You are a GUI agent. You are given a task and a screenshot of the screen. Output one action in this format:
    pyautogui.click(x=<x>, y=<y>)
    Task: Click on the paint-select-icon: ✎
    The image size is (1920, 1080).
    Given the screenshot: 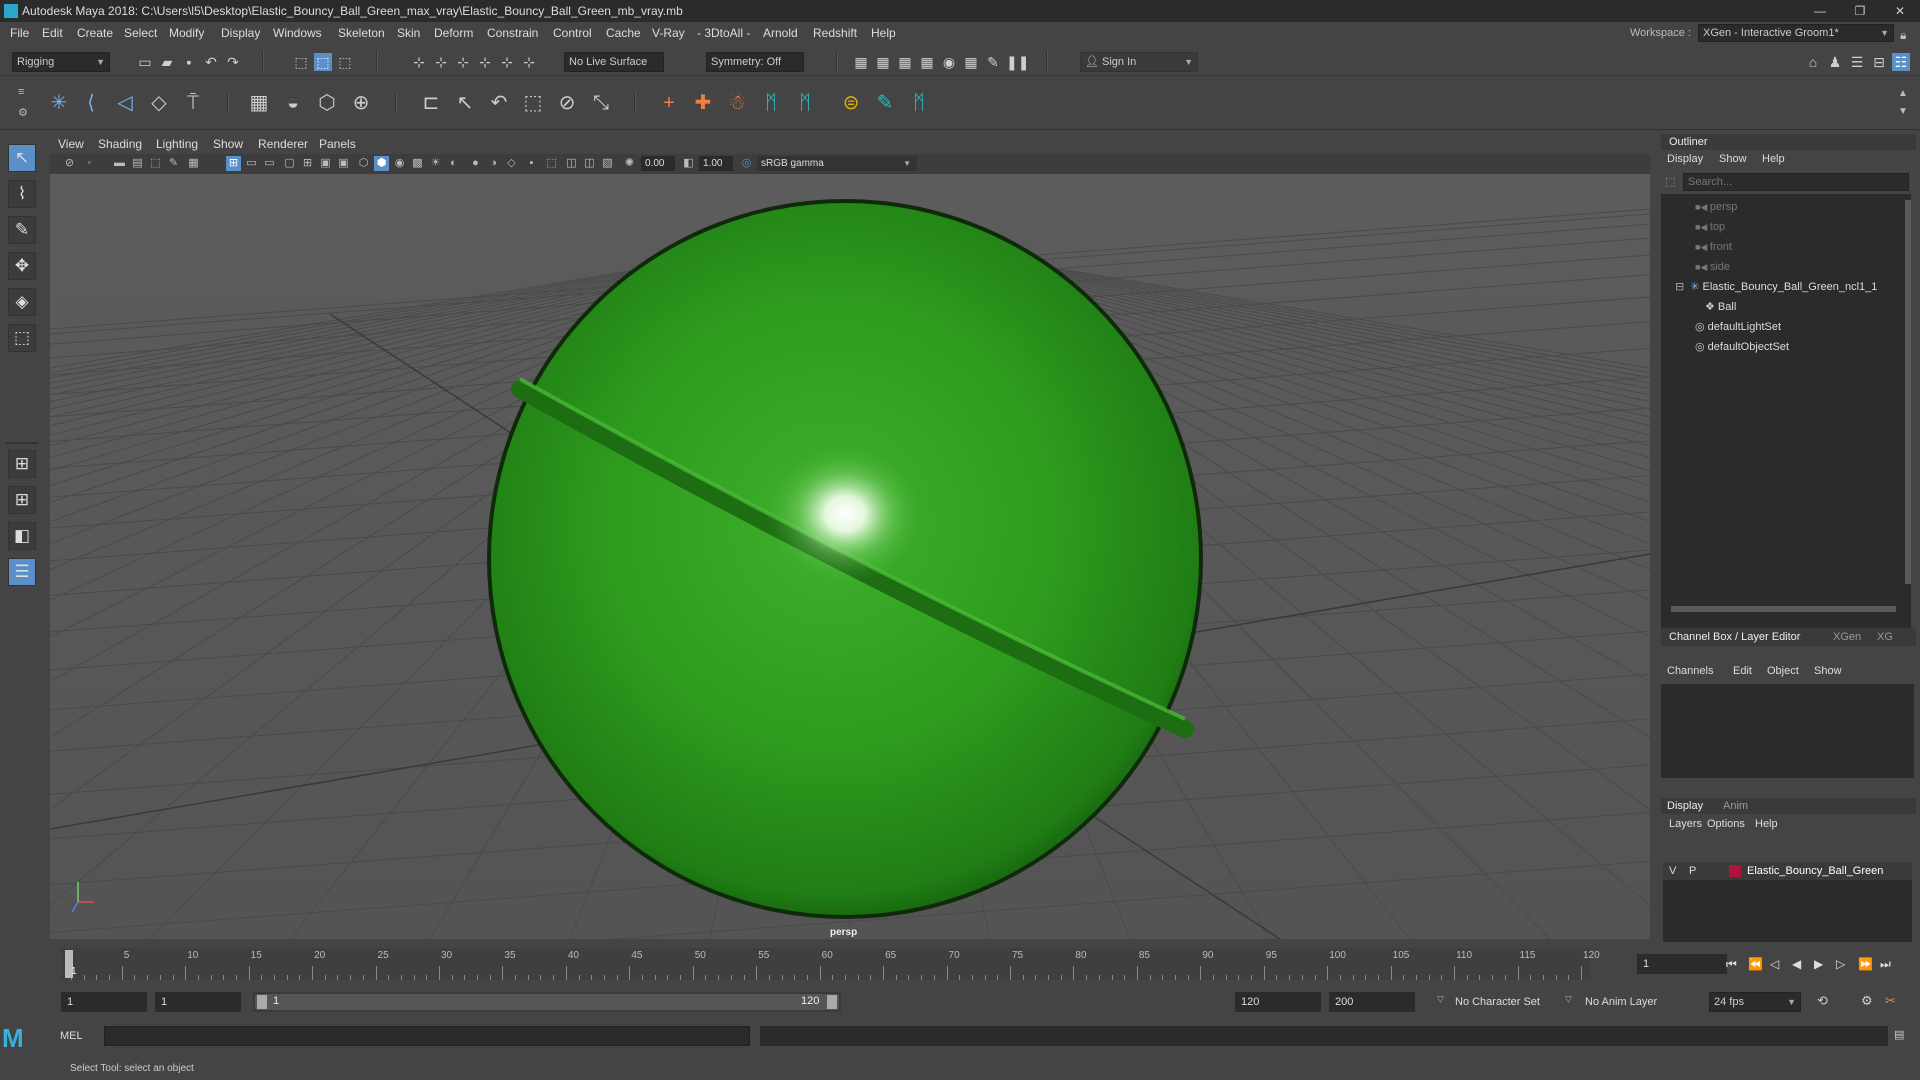 What is the action you would take?
    pyautogui.click(x=22, y=230)
    